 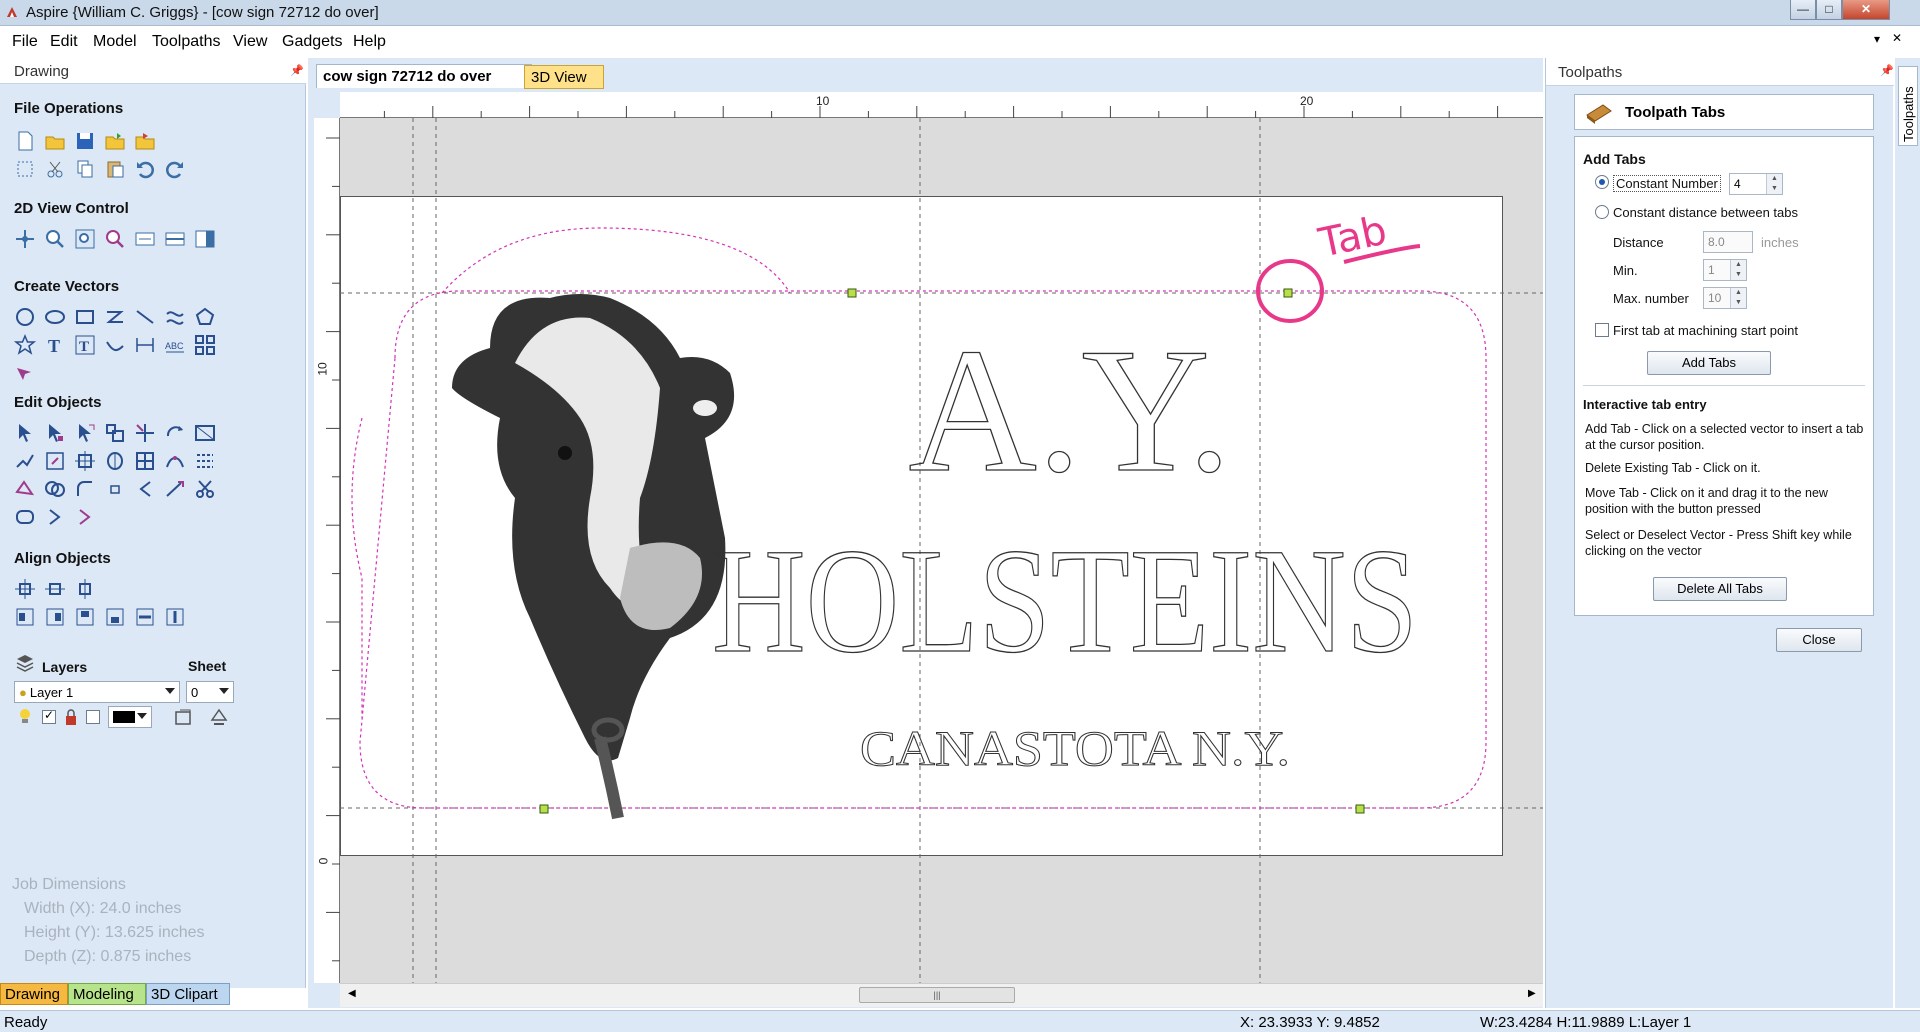 I want to click on sign-line-3: CANASTOTA N.Y., so click(x=1075, y=748).